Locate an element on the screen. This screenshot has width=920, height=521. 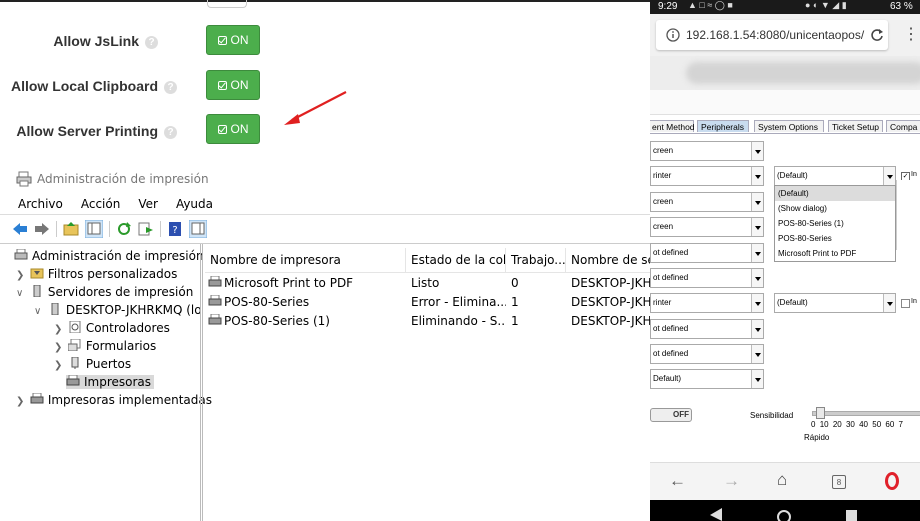
nav-back-icon is located at coordinates (716, 514).